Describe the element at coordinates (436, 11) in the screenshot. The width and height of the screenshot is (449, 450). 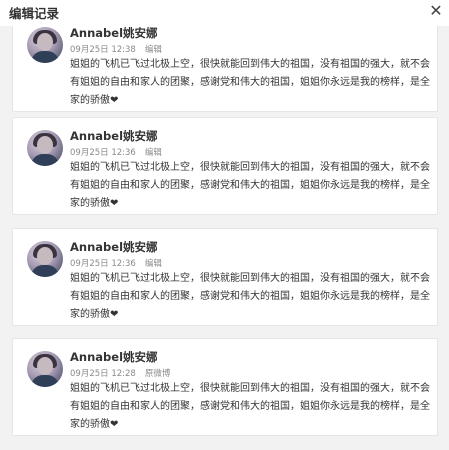
I see `close-icon: ✕` at that location.